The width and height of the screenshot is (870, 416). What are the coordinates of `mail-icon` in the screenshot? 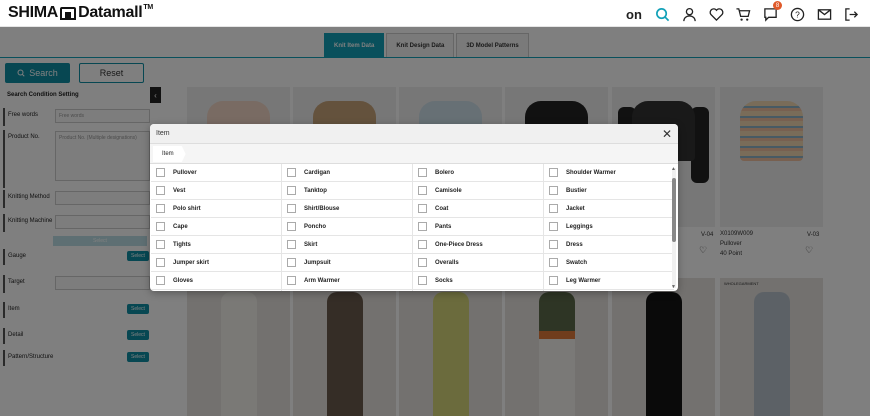 It's located at (824, 14).